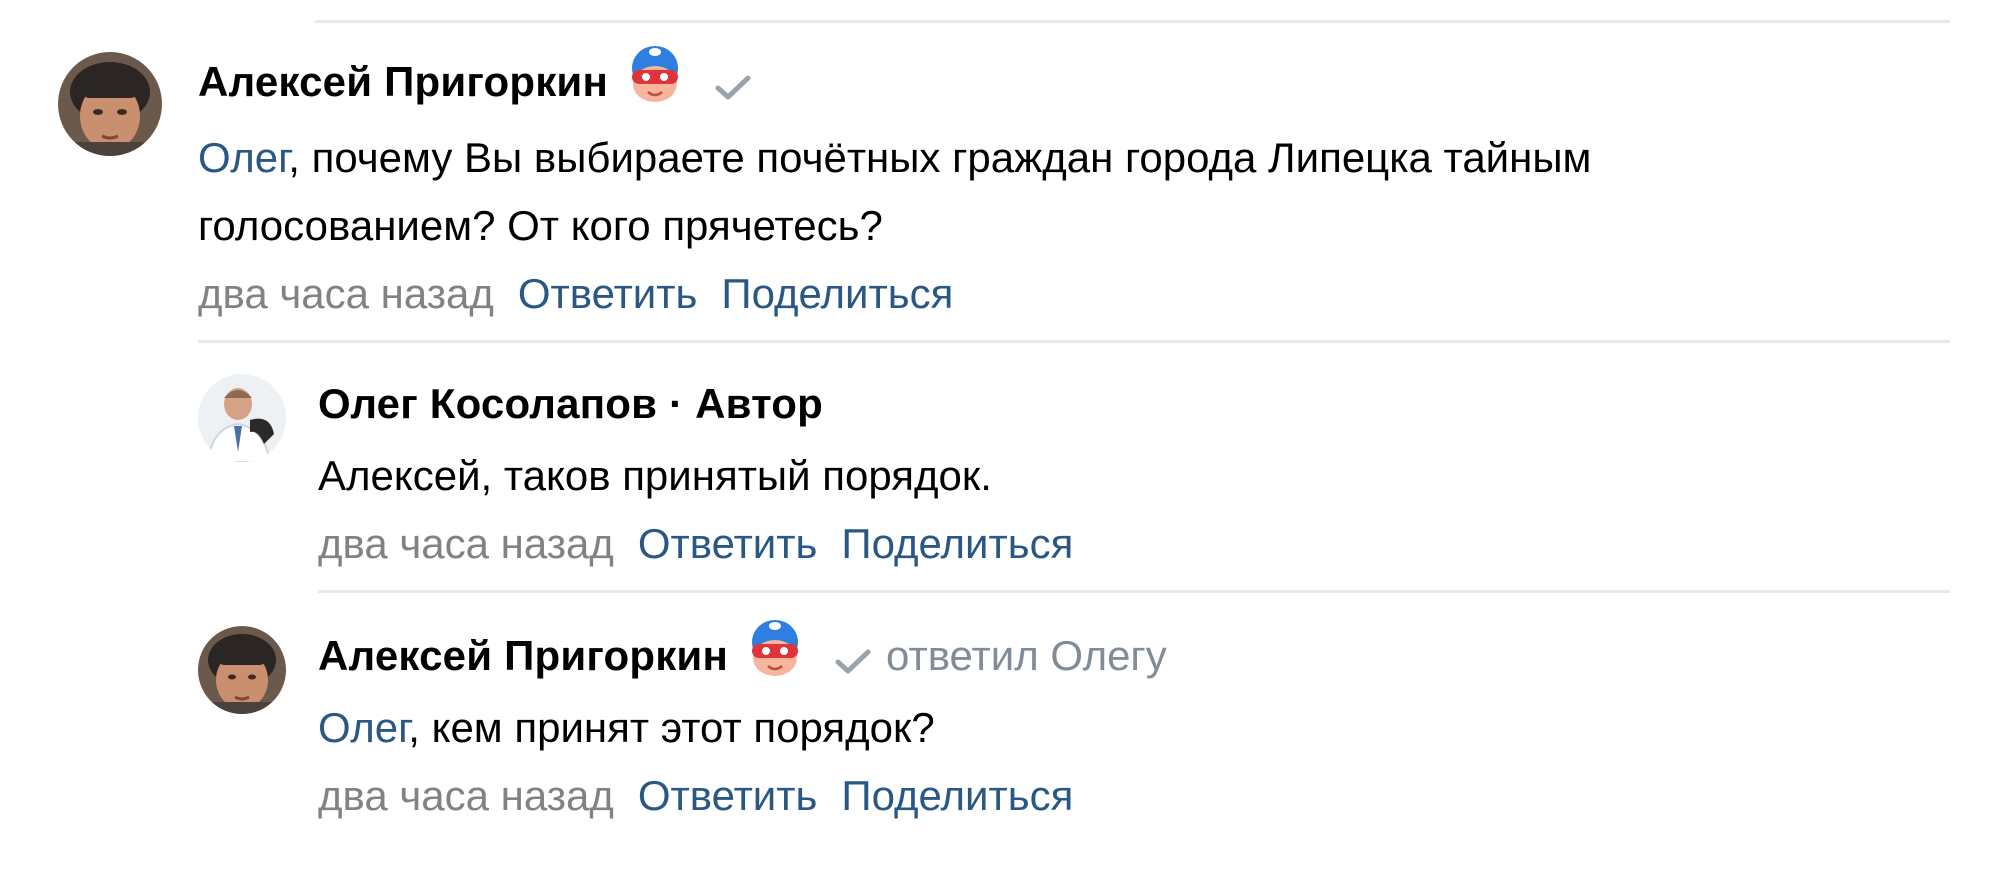 The width and height of the screenshot is (2000, 882). What do you see at coordinates (894, 78) in the screenshot?
I see `comment-header: Алексей Пригоркин` at bounding box center [894, 78].